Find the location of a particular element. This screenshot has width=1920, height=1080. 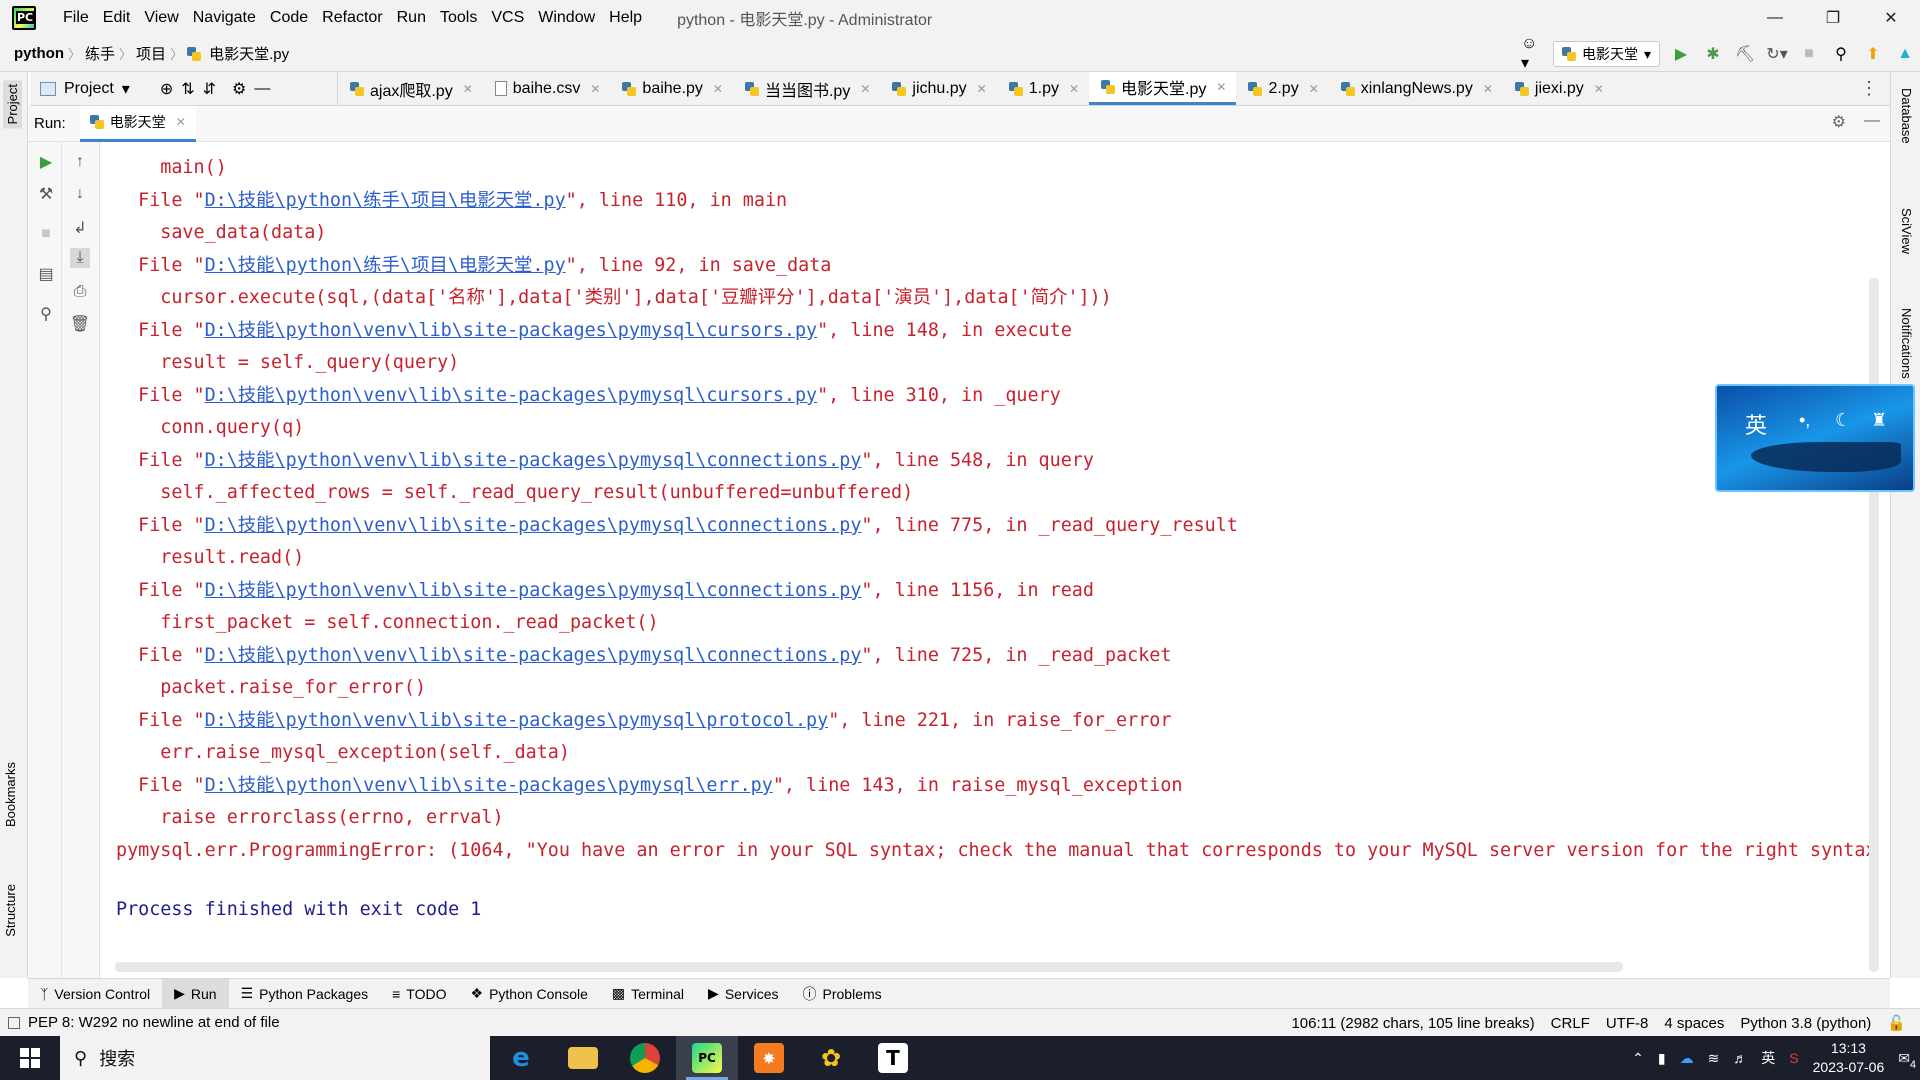

tool-run: ▶ Run is located at coordinates (195, 993).